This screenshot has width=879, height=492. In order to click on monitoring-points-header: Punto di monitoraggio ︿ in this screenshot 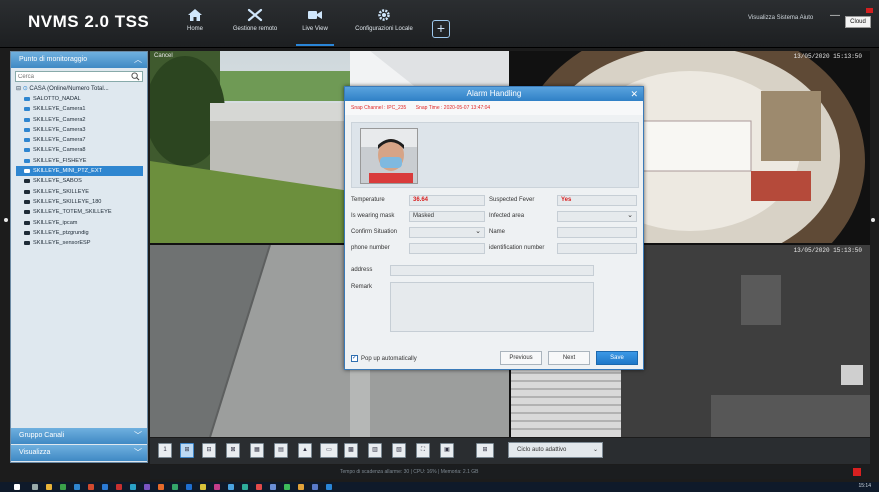, I will do `click(79, 60)`.